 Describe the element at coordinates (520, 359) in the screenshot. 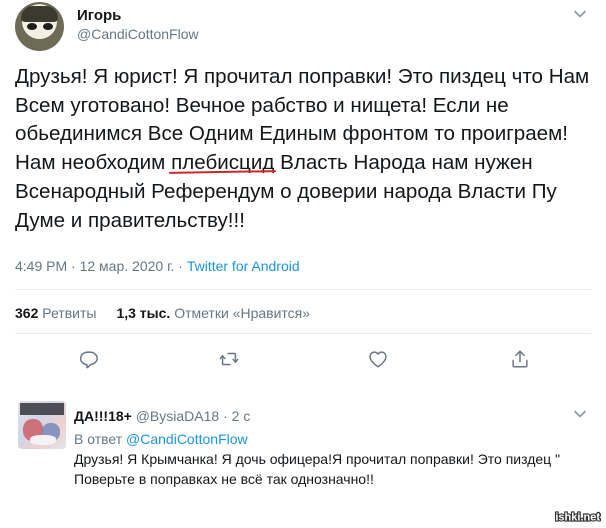

I see `share-icon` at that location.